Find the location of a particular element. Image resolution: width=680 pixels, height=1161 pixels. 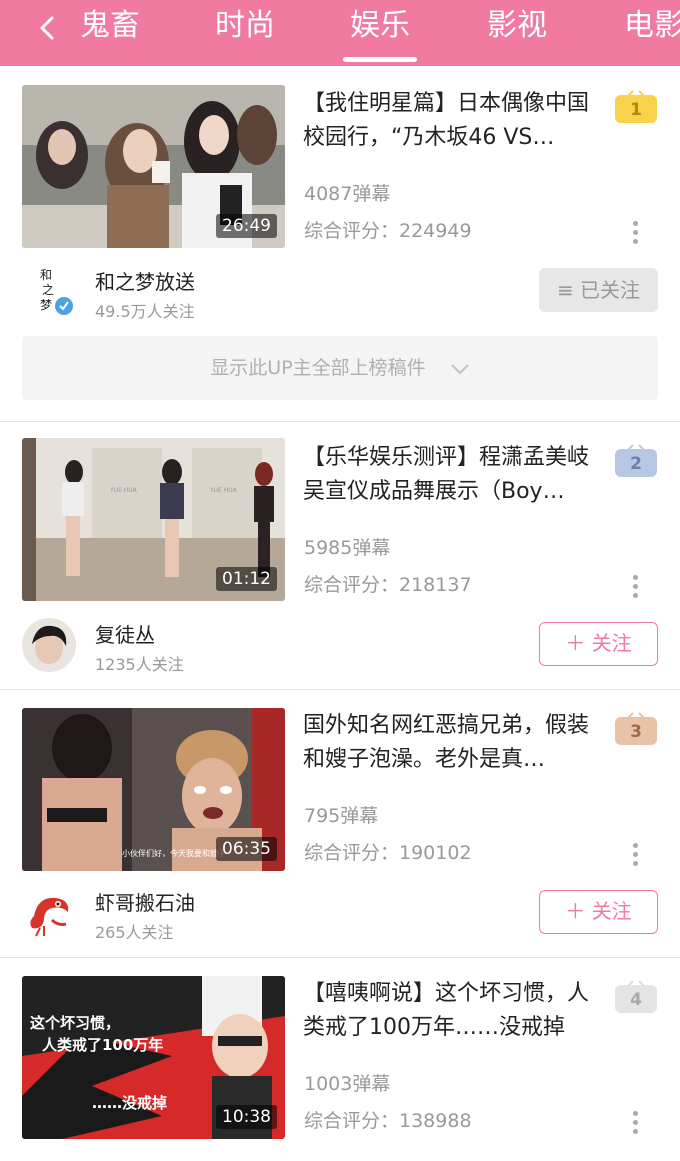

overall-score: 综合评分：224949 is located at coordinates (388, 231).